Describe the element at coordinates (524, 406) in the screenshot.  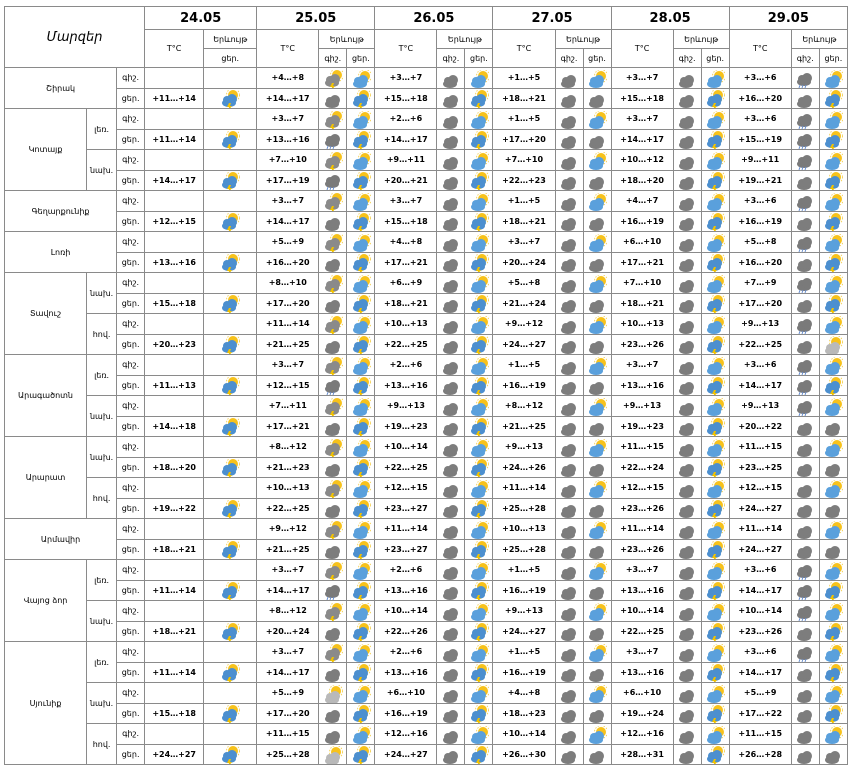
I see `temperature: +8…+12` at that location.